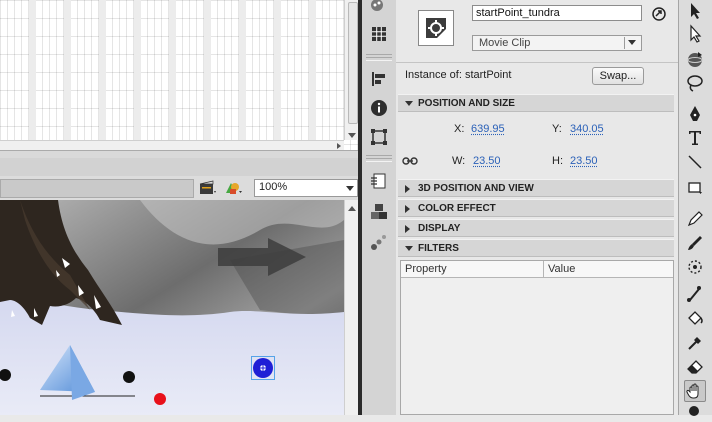 The width and height of the screenshot is (712, 422). I want to click on 3d-rotation-icon, so click(695, 59).